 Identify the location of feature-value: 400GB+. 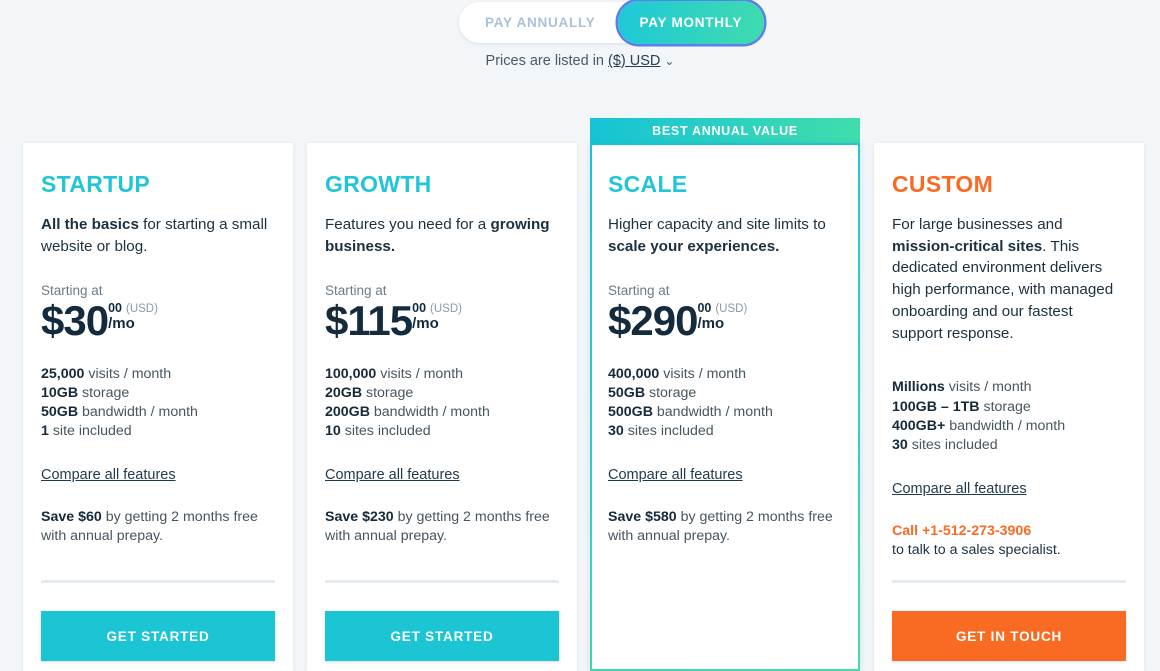
(919, 425).